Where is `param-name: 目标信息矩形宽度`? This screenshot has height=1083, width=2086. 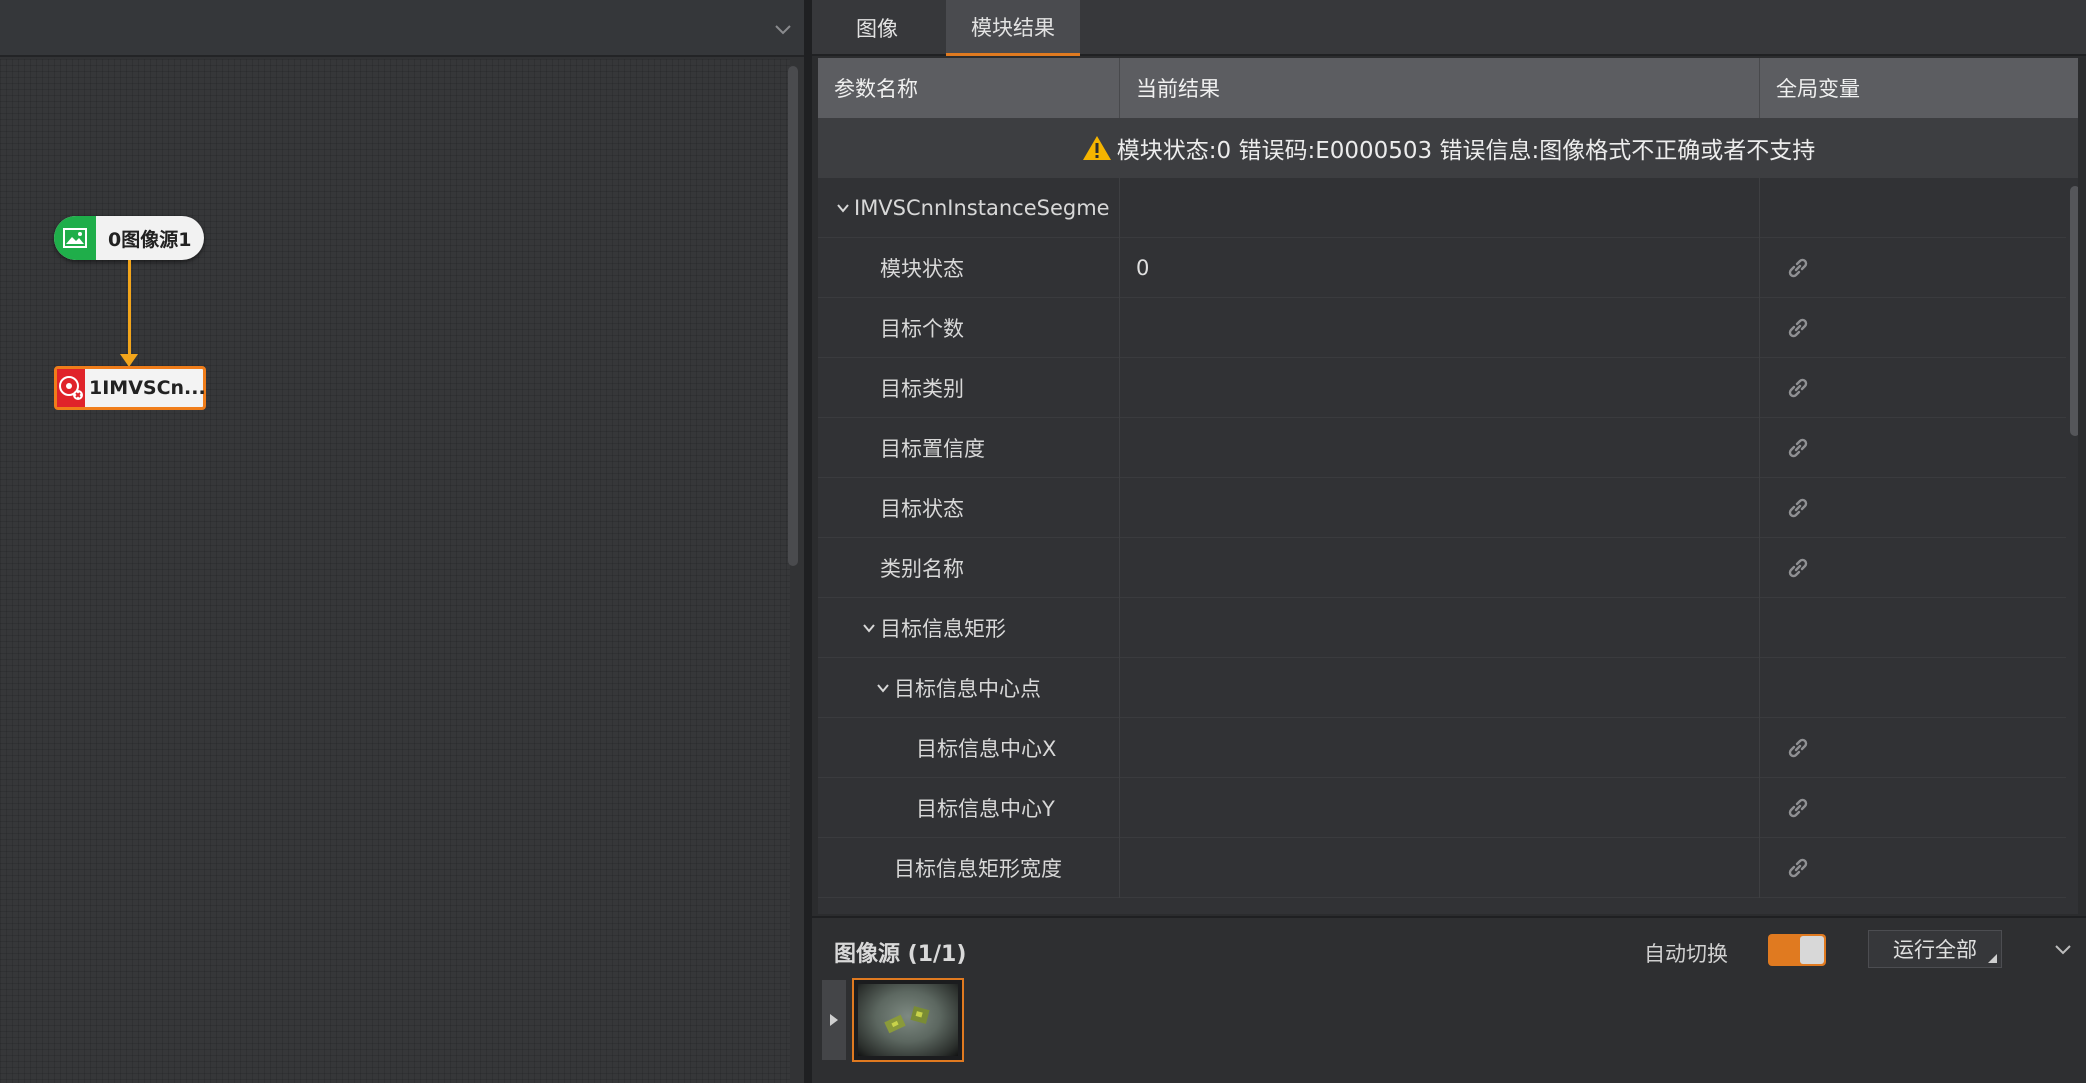
param-name: 目标信息矩形宽度 is located at coordinates (978, 869).